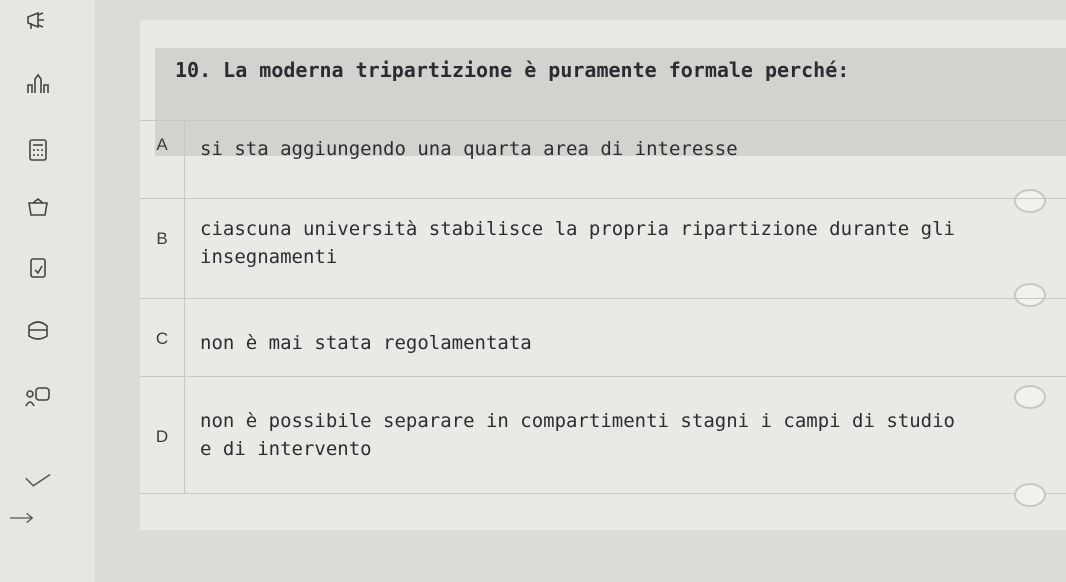 The image size is (1066, 582). Describe the element at coordinates (162, 238) in the screenshot. I see `option-letter: B` at that location.